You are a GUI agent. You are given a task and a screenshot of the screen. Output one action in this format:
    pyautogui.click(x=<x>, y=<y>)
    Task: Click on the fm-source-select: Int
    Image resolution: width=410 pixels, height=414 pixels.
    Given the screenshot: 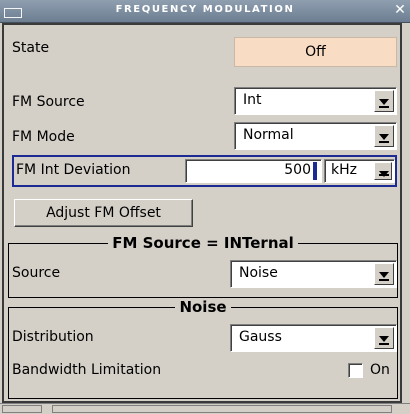 What is the action you would take?
    pyautogui.click(x=315, y=101)
    